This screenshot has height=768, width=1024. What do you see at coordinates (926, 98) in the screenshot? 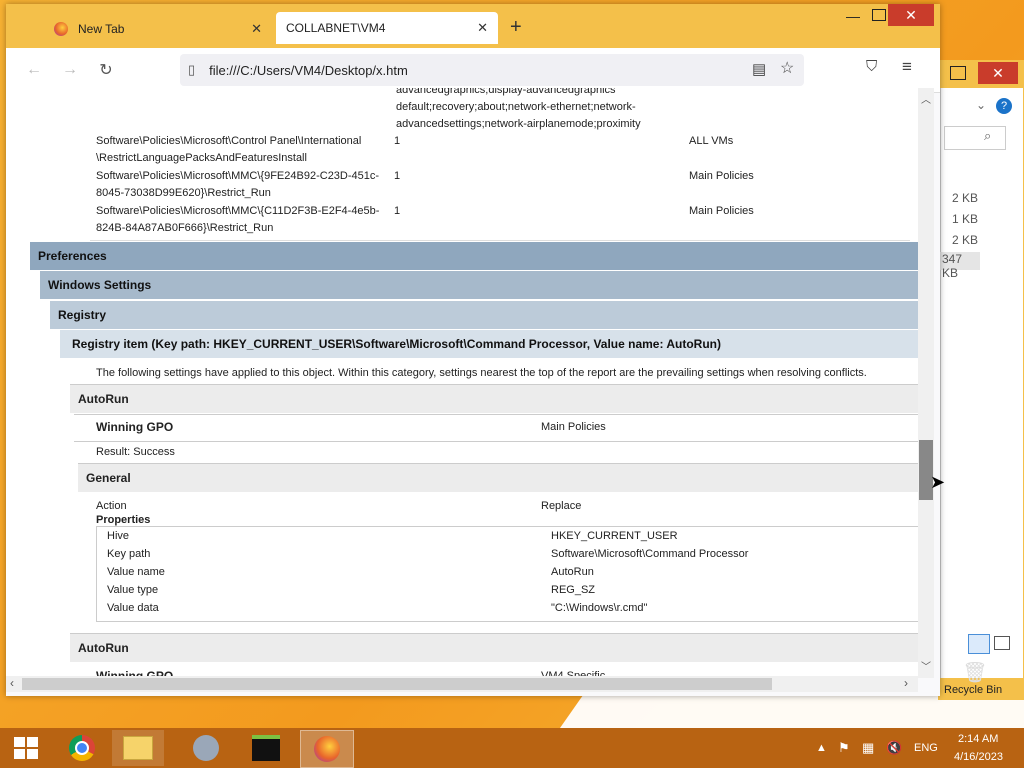
I see `scroll-up-icon: ︿` at bounding box center [926, 98].